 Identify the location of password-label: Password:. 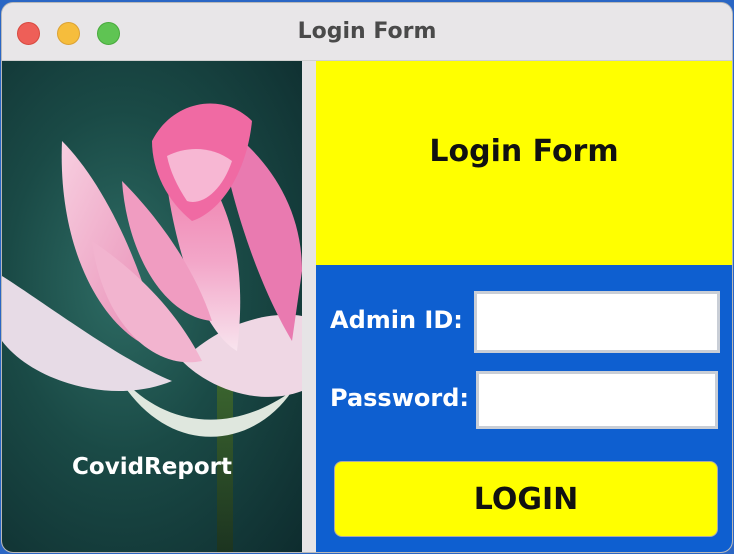
(399, 398).